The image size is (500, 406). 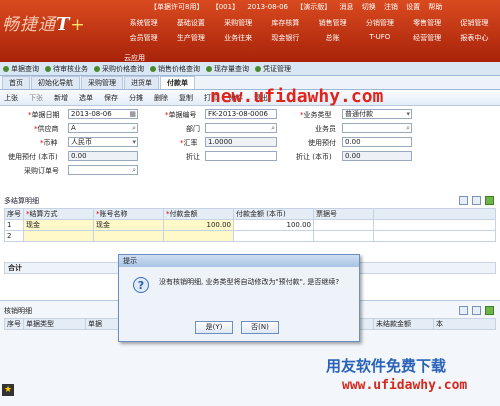 I want to click on help-link: 帮助, so click(x=435, y=7).